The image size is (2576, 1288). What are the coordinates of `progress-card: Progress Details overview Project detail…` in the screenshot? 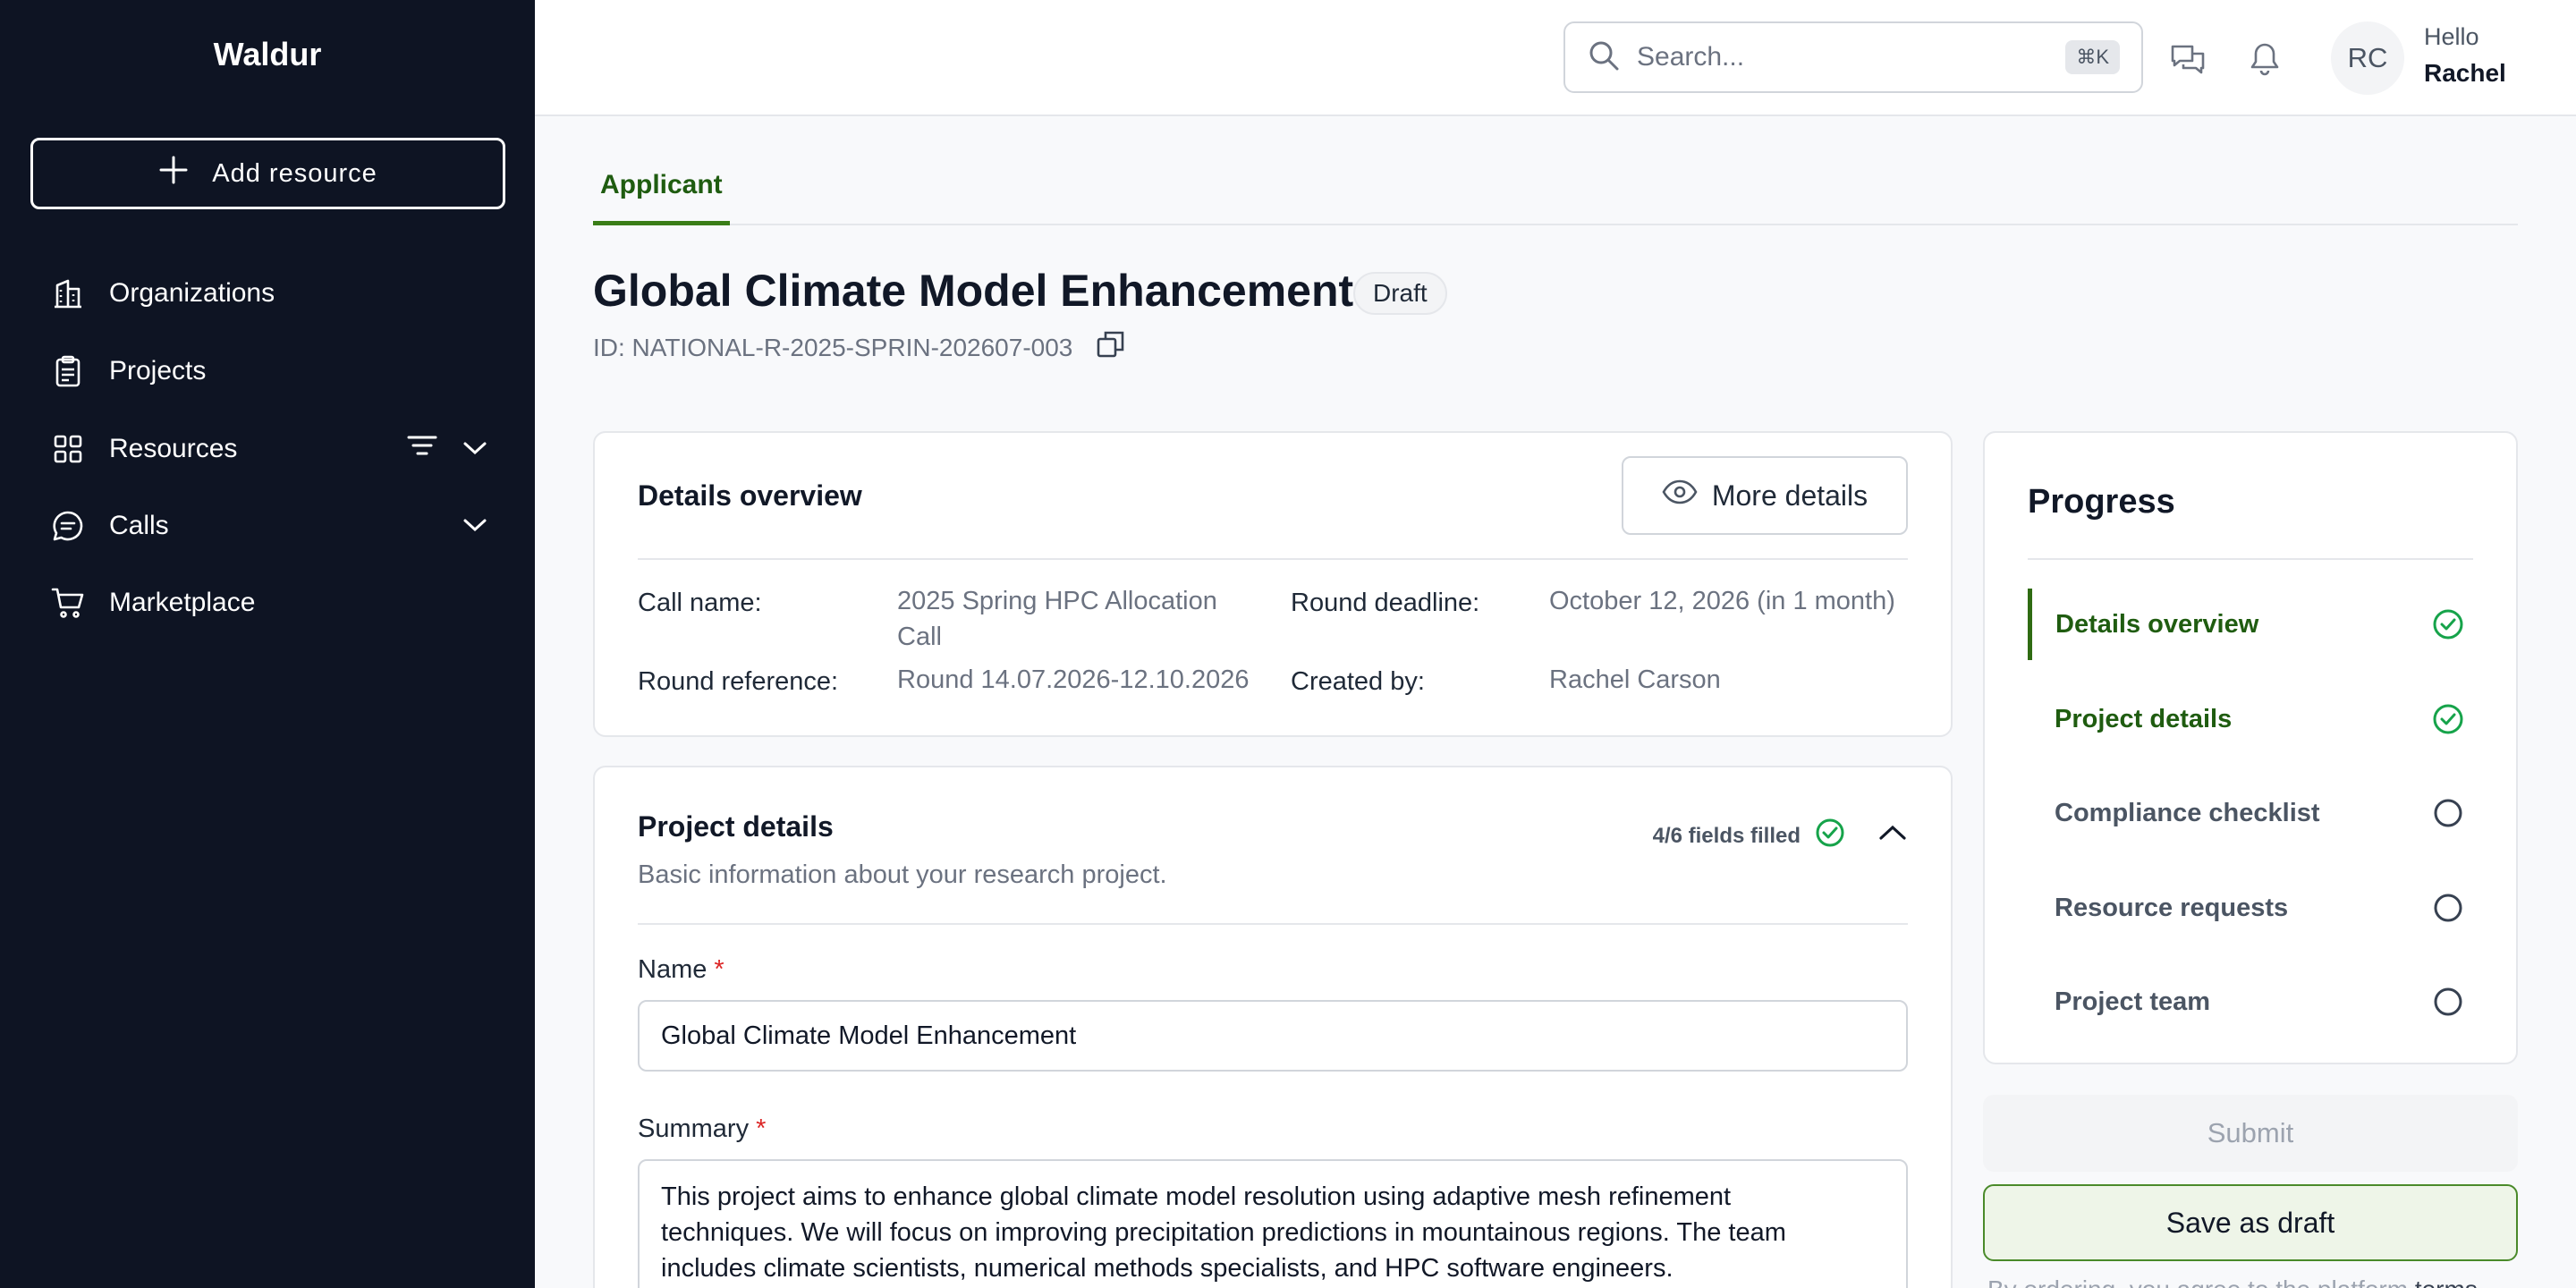 It's located at (2250, 747).